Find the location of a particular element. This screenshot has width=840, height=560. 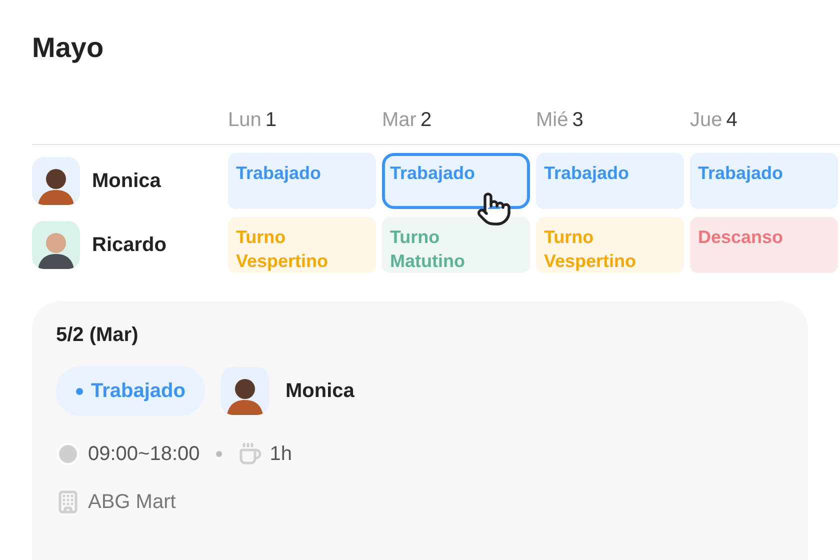

weekday-label: Mié is located at coordinates (552, 120).